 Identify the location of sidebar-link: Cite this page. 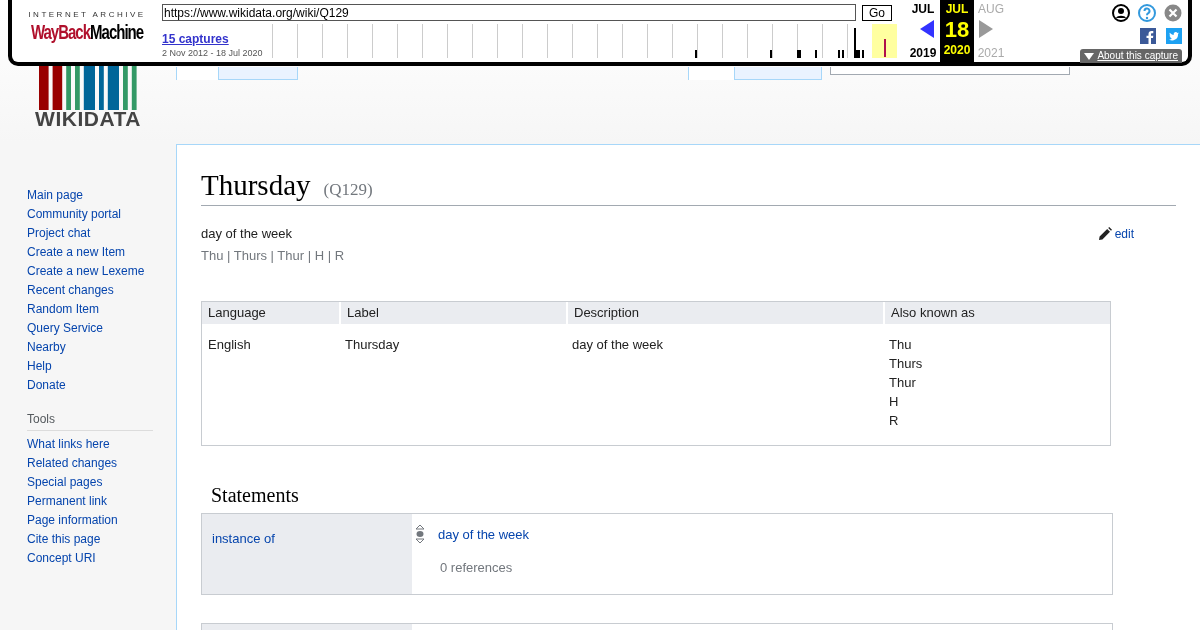
(101, 539).